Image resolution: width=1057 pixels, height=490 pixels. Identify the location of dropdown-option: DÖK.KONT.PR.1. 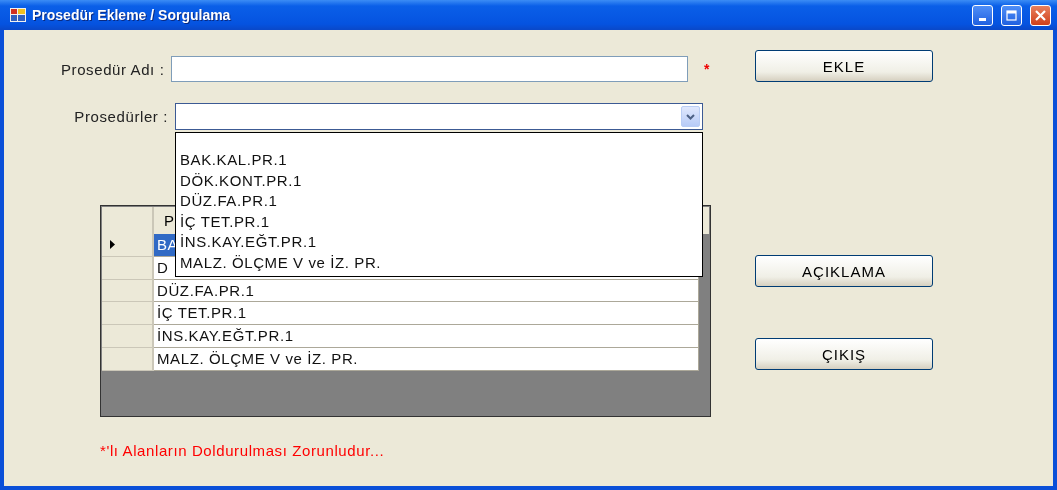
(439, 181).